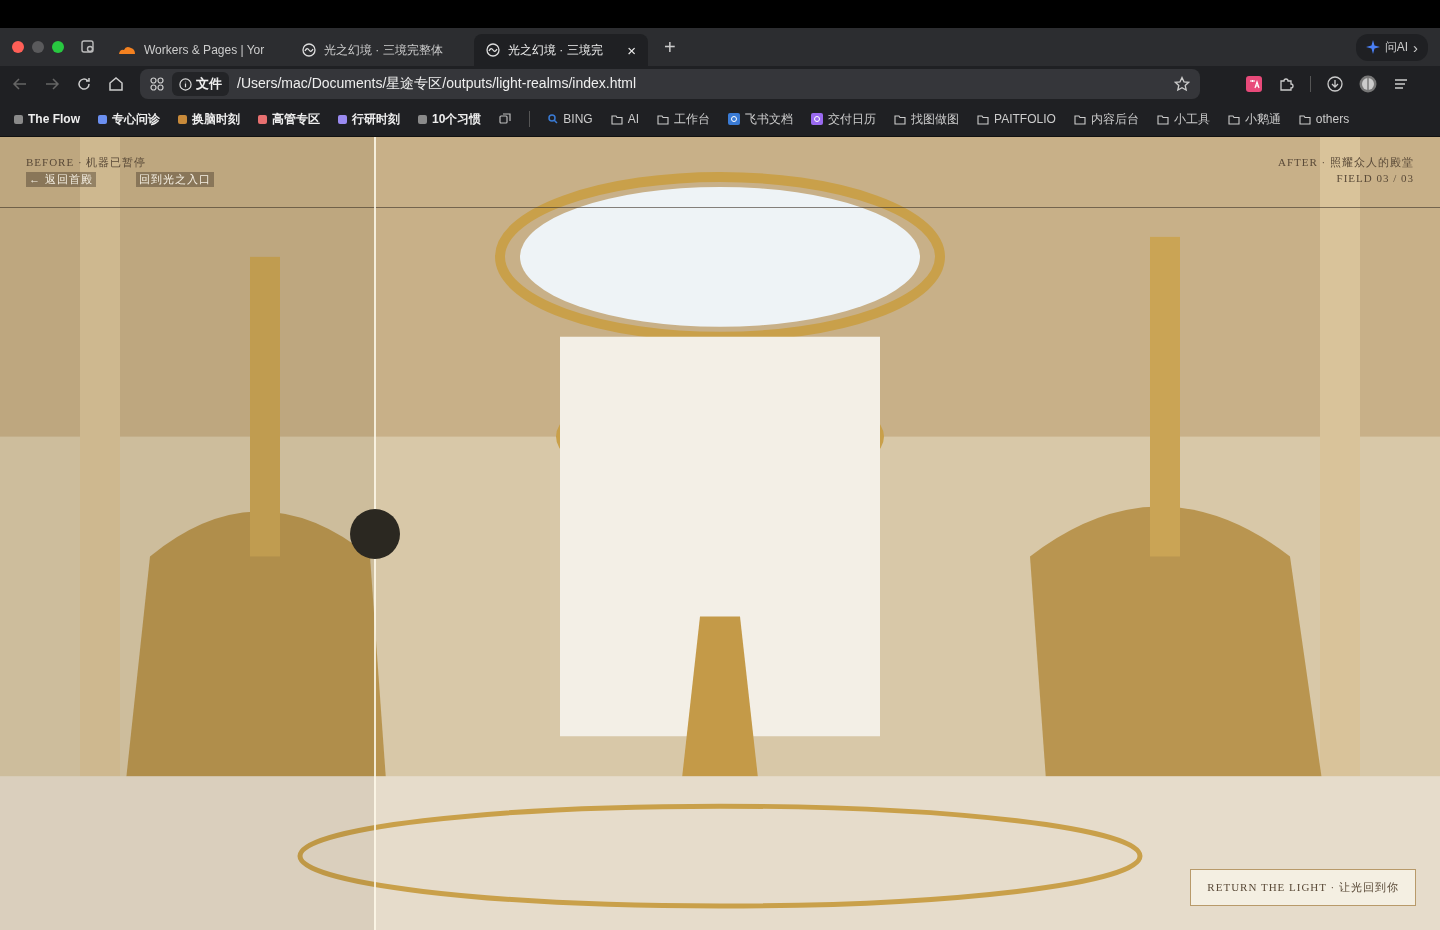  What do you see at coordinates (174, 179) in the screenshot?
I see `entry-link: 回到光之入口` at bounding box center [174, 179].